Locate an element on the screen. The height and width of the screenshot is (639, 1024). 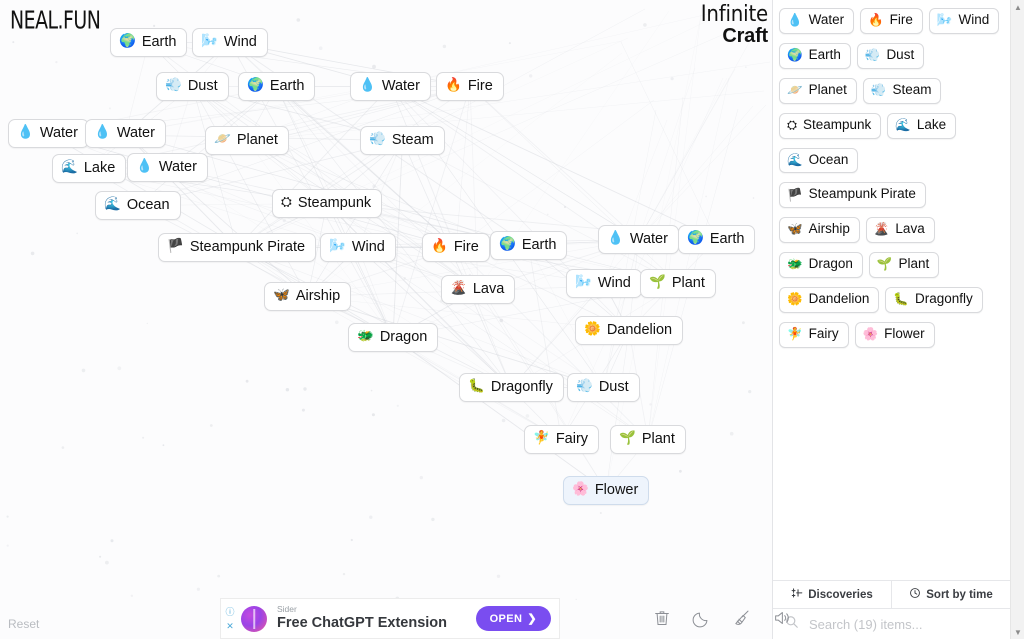
canvas-item: 🌊 Ocean is located at coordinates (138, 206).